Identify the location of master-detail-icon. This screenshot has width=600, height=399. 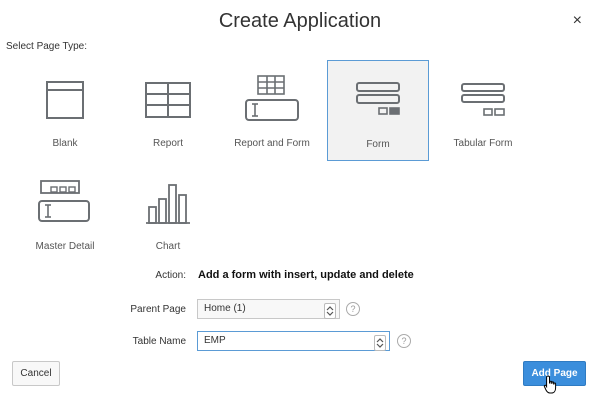
(64, 201).